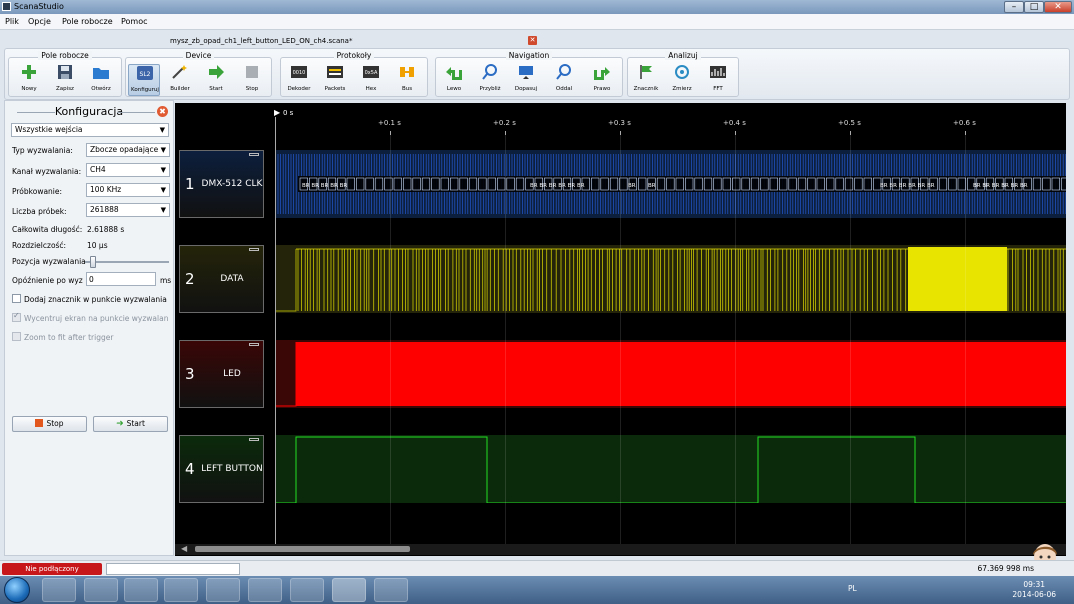 The height and width of the screenshot is (604, 1074). What do you see at coordinates (47, 229) in the screenshot?
I see `total-length-label: Całkowita długość:` at bounding box center [47, 229].